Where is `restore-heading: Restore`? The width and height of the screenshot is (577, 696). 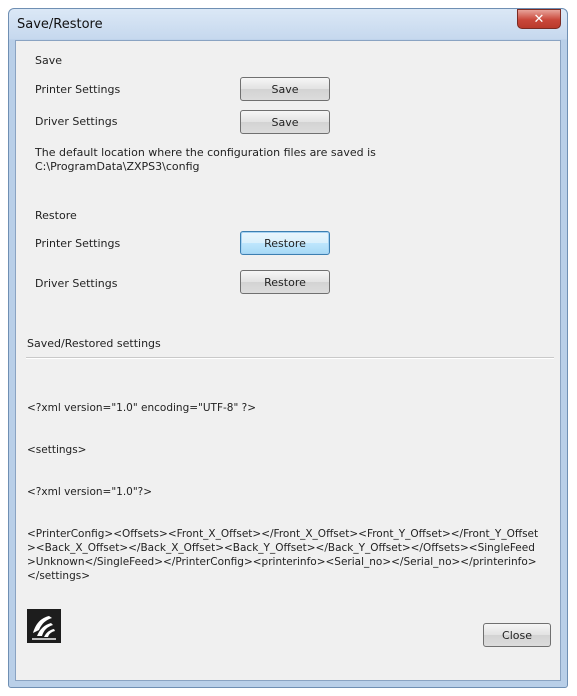
restore-heading: Restore is located at coordinates (56, 215).